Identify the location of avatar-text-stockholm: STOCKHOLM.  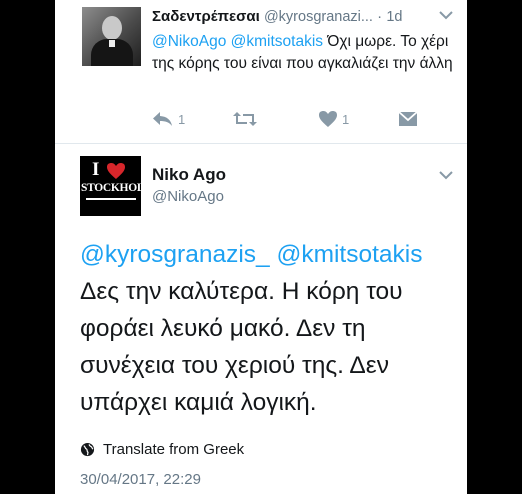
(111, 188).